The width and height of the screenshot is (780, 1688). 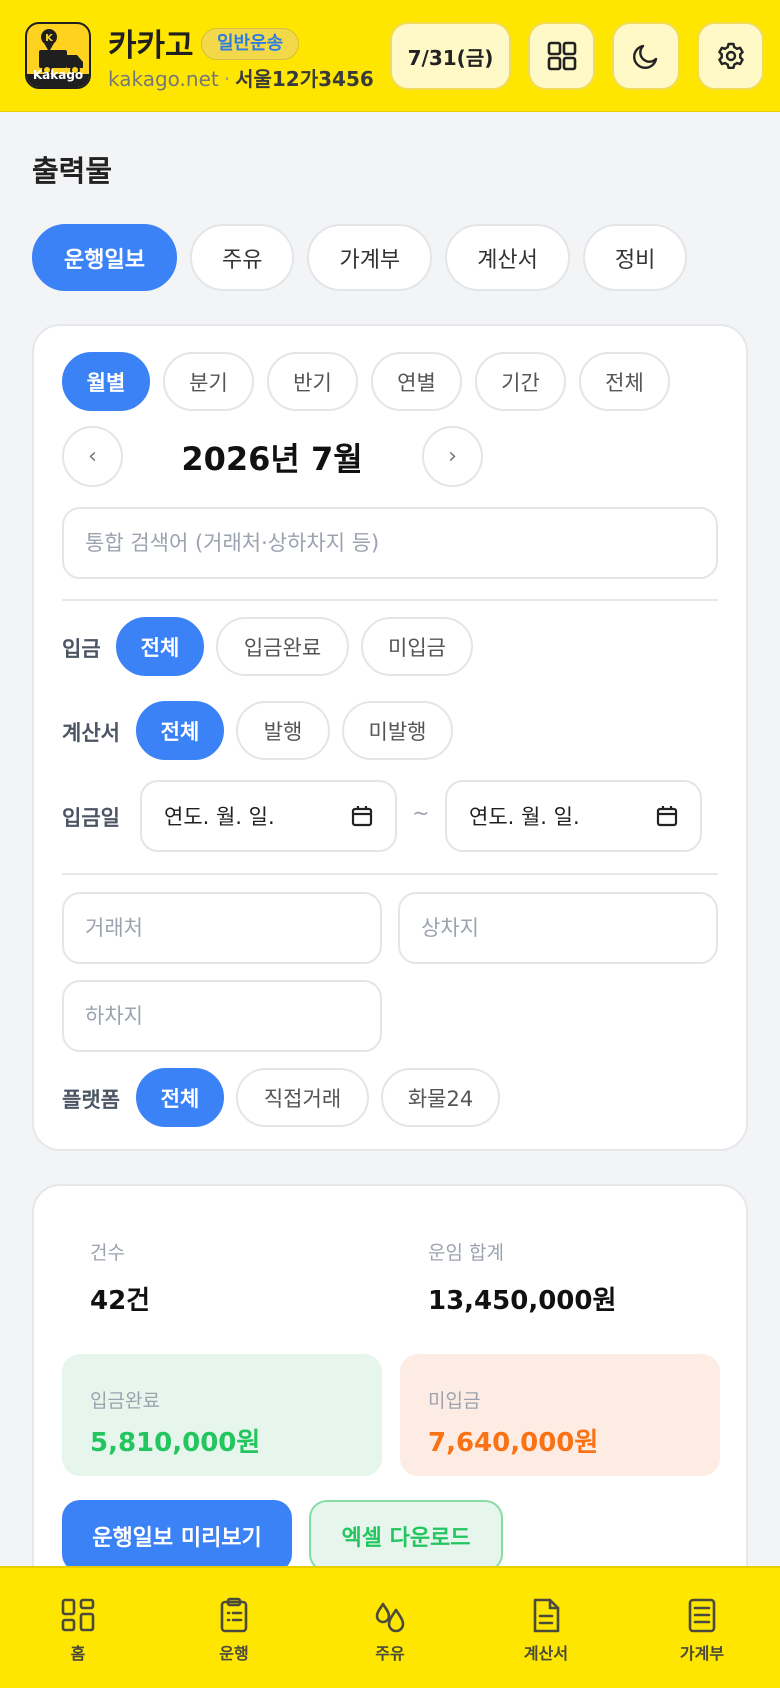 What do you see at coordinates (163, 79) in the screenshot?
I see `site-domain: kakago.net` at bounding box center [163, 79].